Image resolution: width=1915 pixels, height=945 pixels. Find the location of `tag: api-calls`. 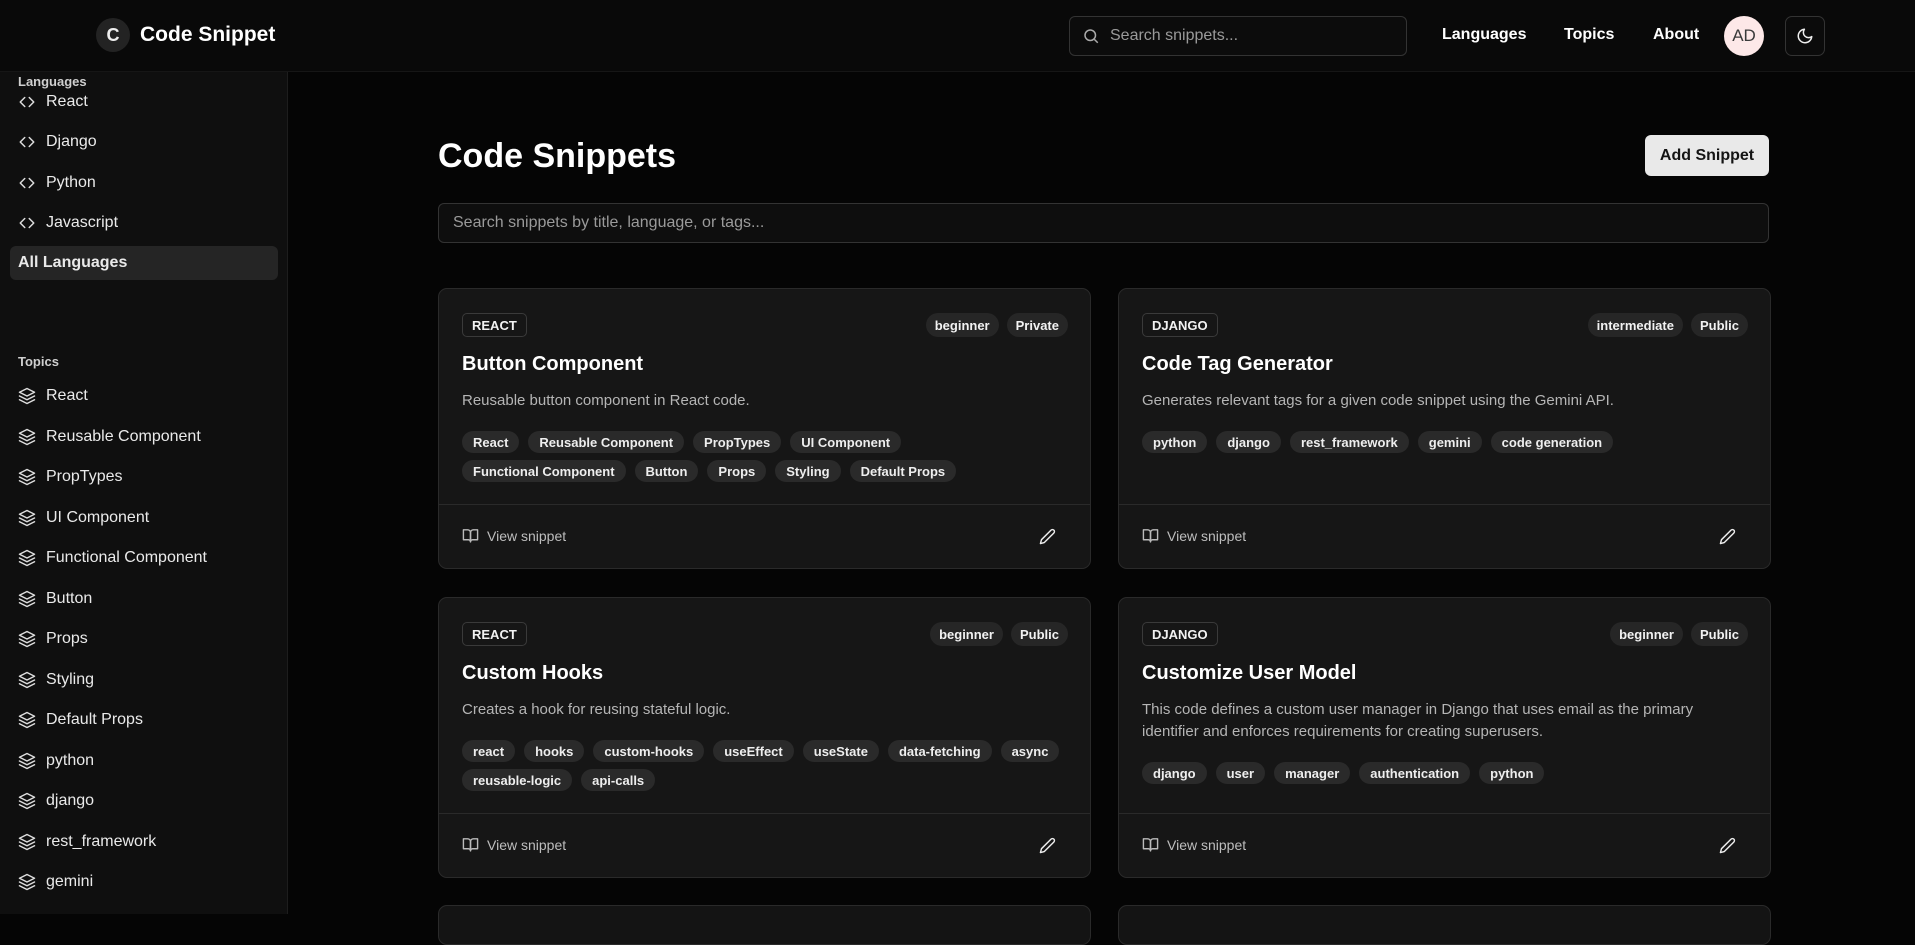

tag: api-calls is located at coordinates (618, 780).